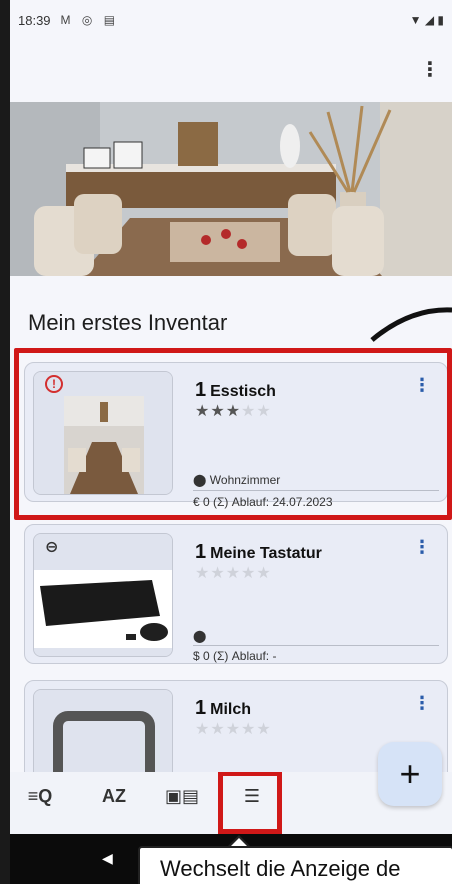 The height and width of the screenshot is (884, 452). I want to click on location-pin-icon: ⬤, so click(200, 636).